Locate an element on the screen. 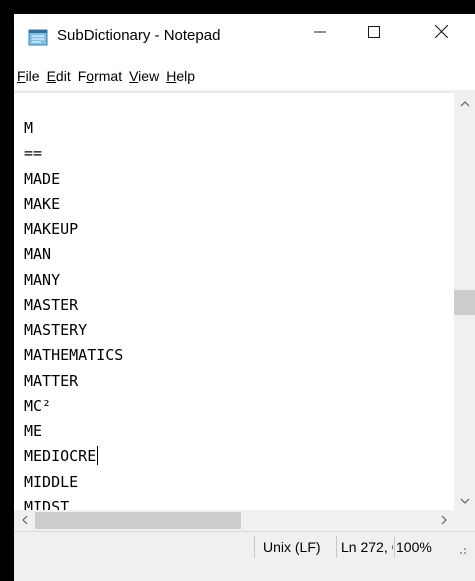 The width and height of the screenshot is (475, 581). scroll-left-arrow-icon is located at coordinates (24, 521).